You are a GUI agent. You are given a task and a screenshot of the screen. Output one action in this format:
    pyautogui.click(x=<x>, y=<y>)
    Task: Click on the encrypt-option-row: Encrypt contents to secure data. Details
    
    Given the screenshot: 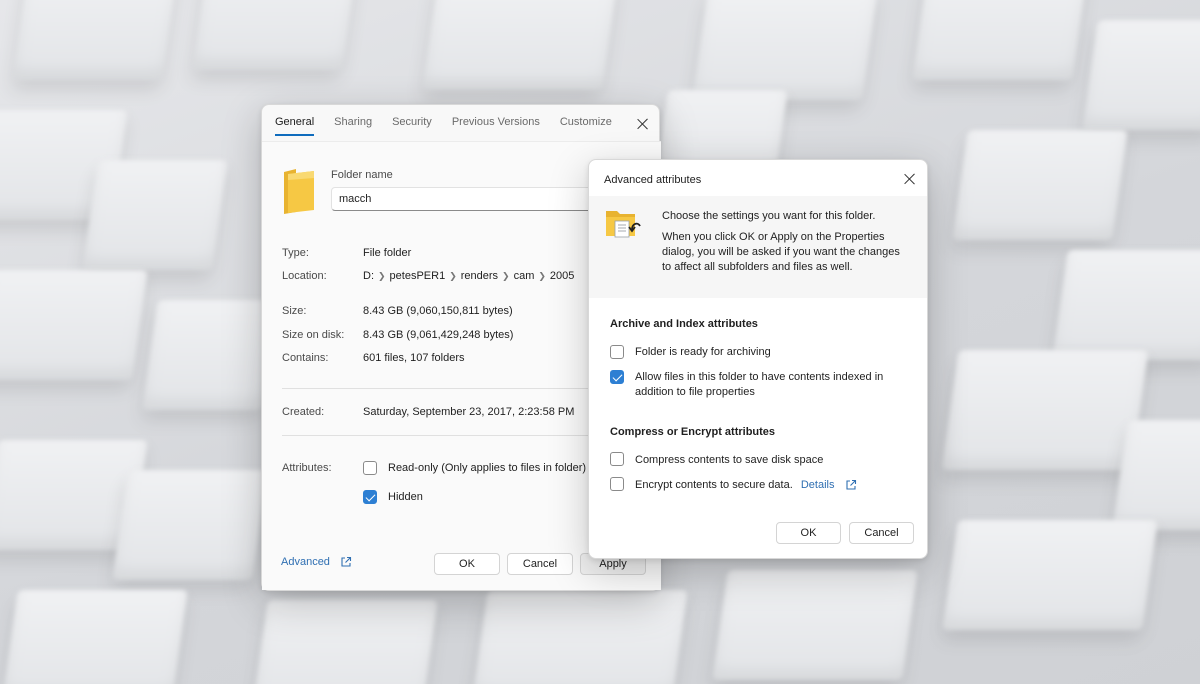 What is the action you would take?
    pyautogui.click(x=746, y=485)
    